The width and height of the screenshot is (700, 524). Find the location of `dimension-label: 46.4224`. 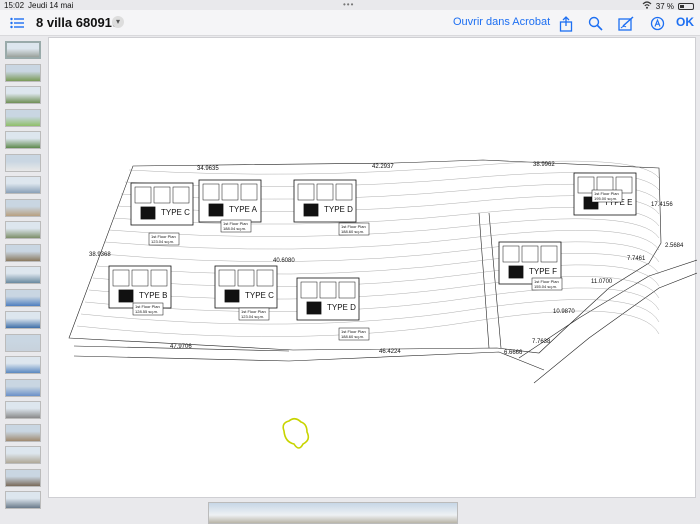

dimension-label: 46.4224 is located at coordinates (390, 352).